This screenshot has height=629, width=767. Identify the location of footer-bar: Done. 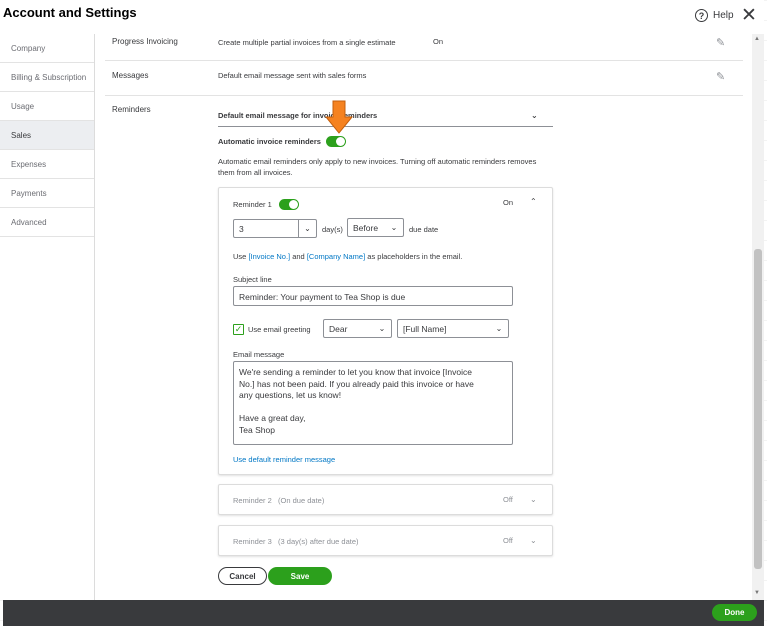
(383, 613).